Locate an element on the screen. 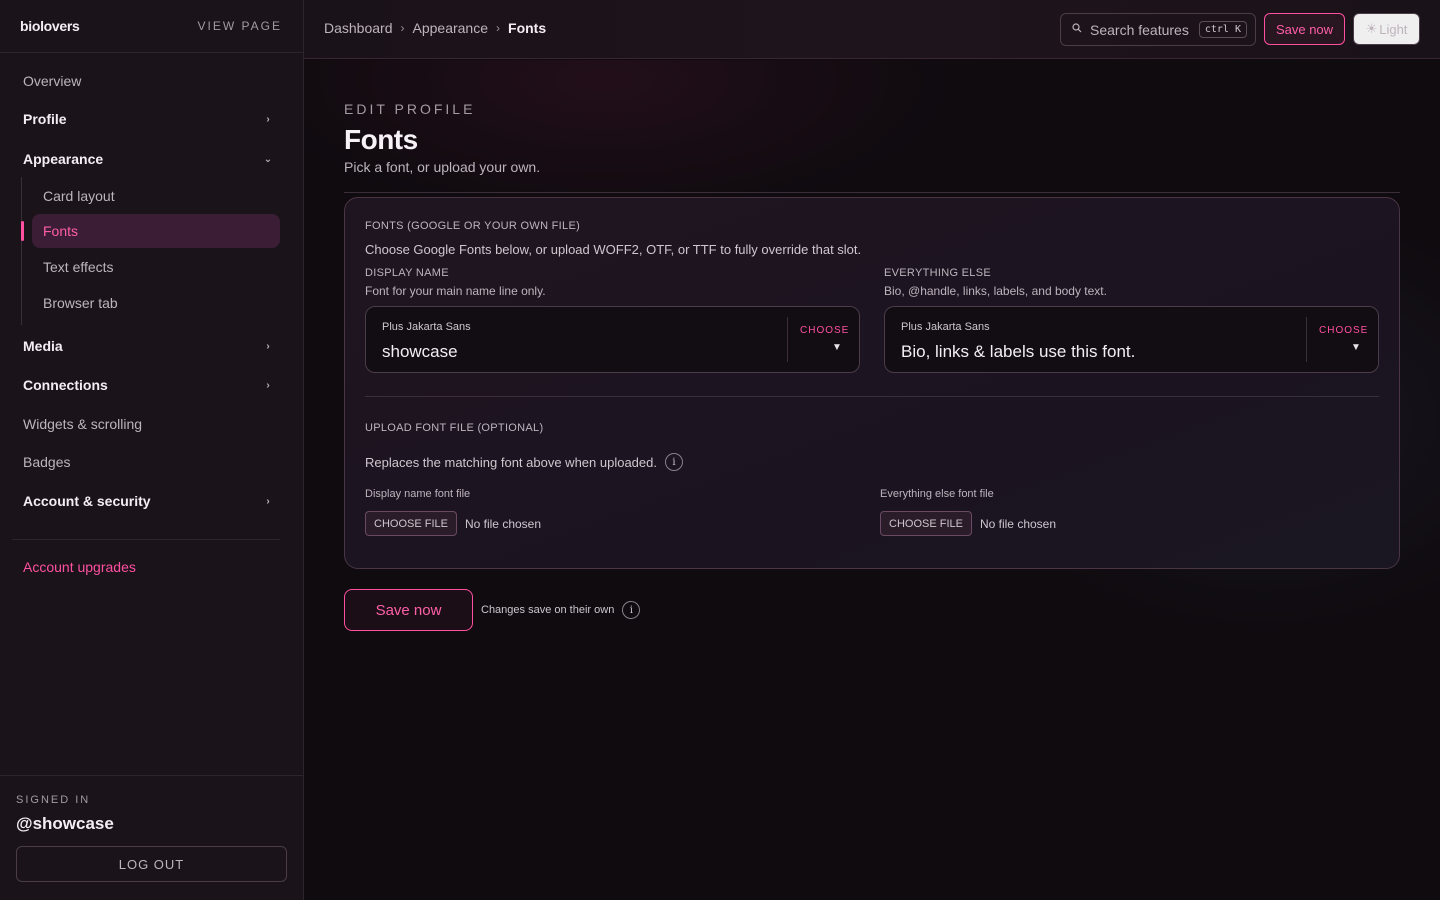  sidebar-item-label: Account & security is located at coordinates (87, 501).